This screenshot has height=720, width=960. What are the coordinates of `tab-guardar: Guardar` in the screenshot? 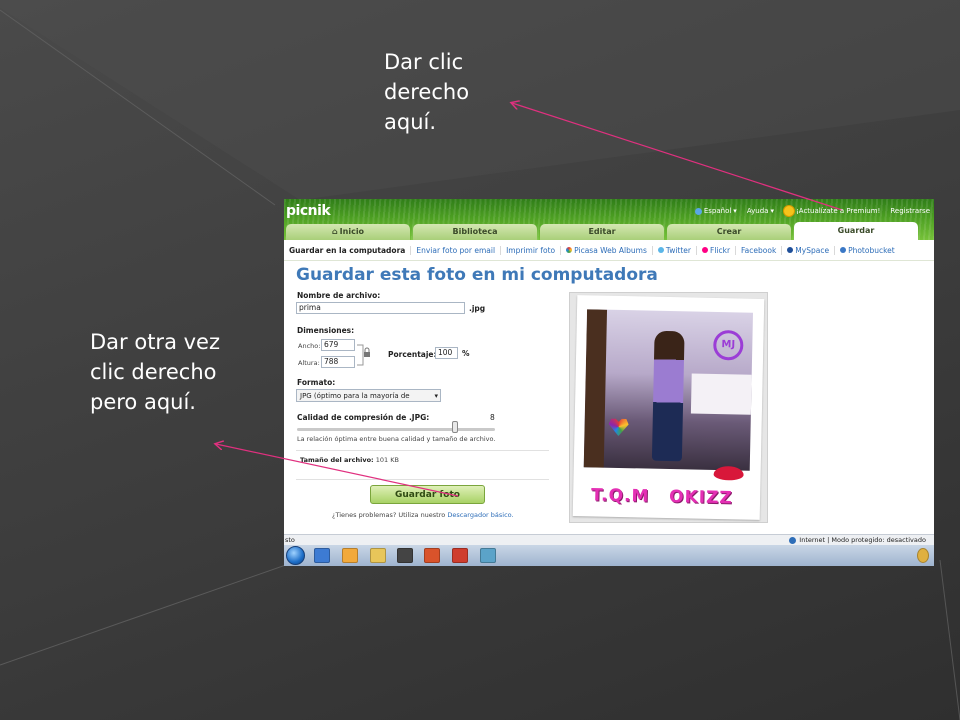 It's located at (856, 231).